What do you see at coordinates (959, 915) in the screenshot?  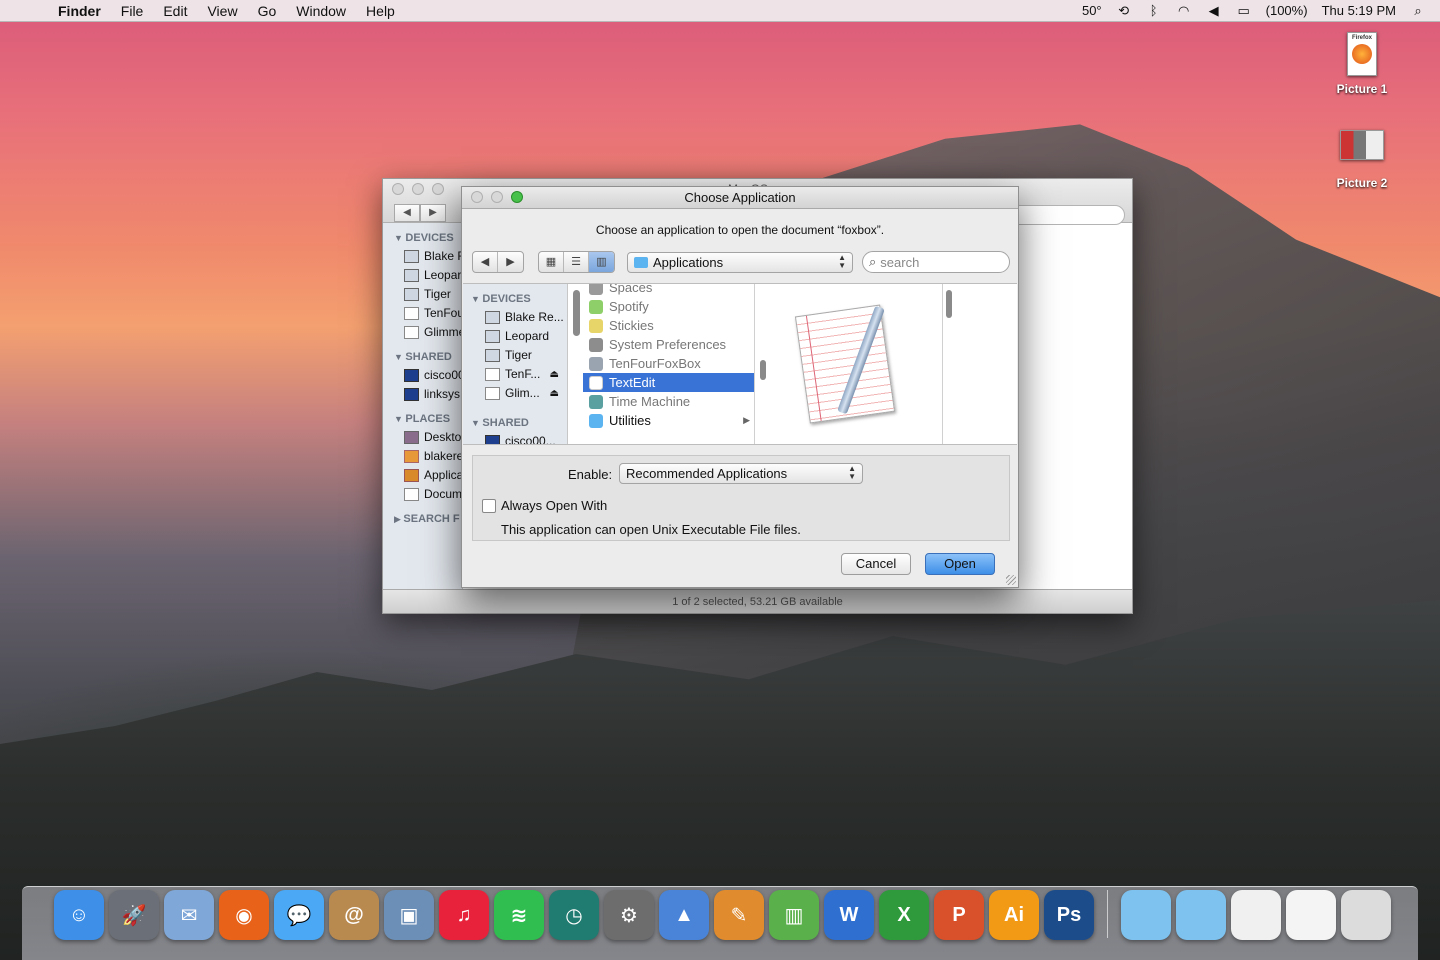 I see `dock-powerpoint-icon: P` at bounding box center [959, 915].